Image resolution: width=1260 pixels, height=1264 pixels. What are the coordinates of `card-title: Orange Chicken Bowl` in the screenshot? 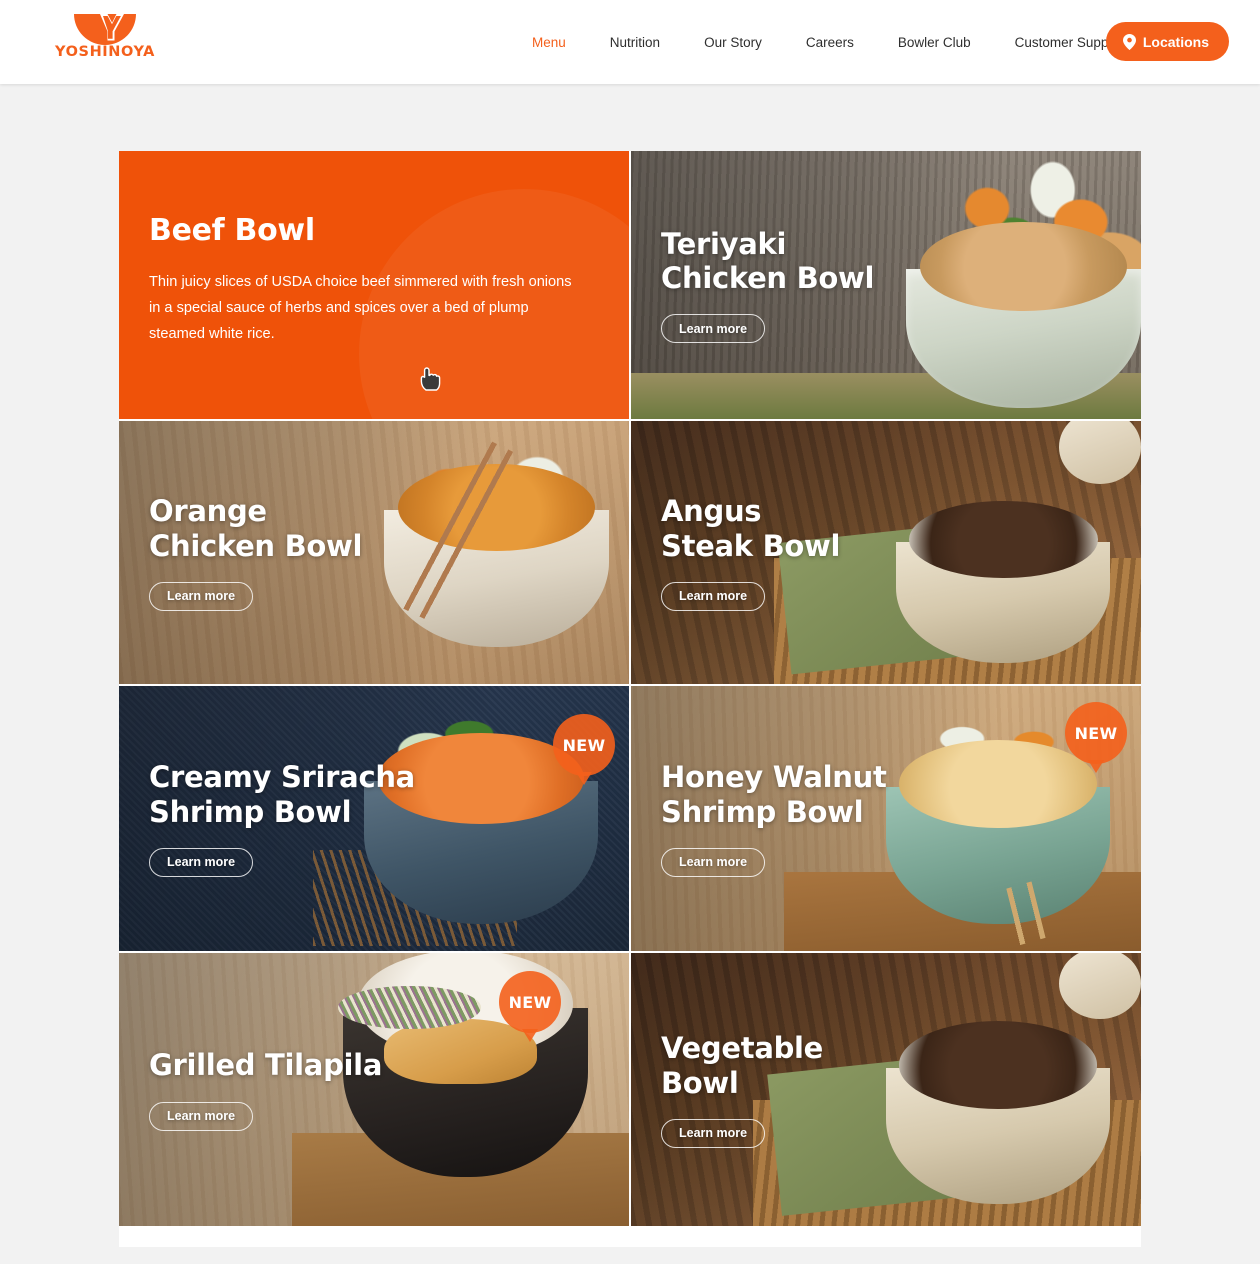 It's located at (256, 528).